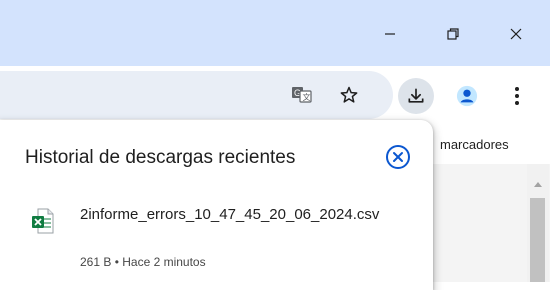 This screenshot has width=550, height=290. Describe the element at coordinates (538, 184) in the screenshot. I see `scroll-up-arrow-icon` at that location.